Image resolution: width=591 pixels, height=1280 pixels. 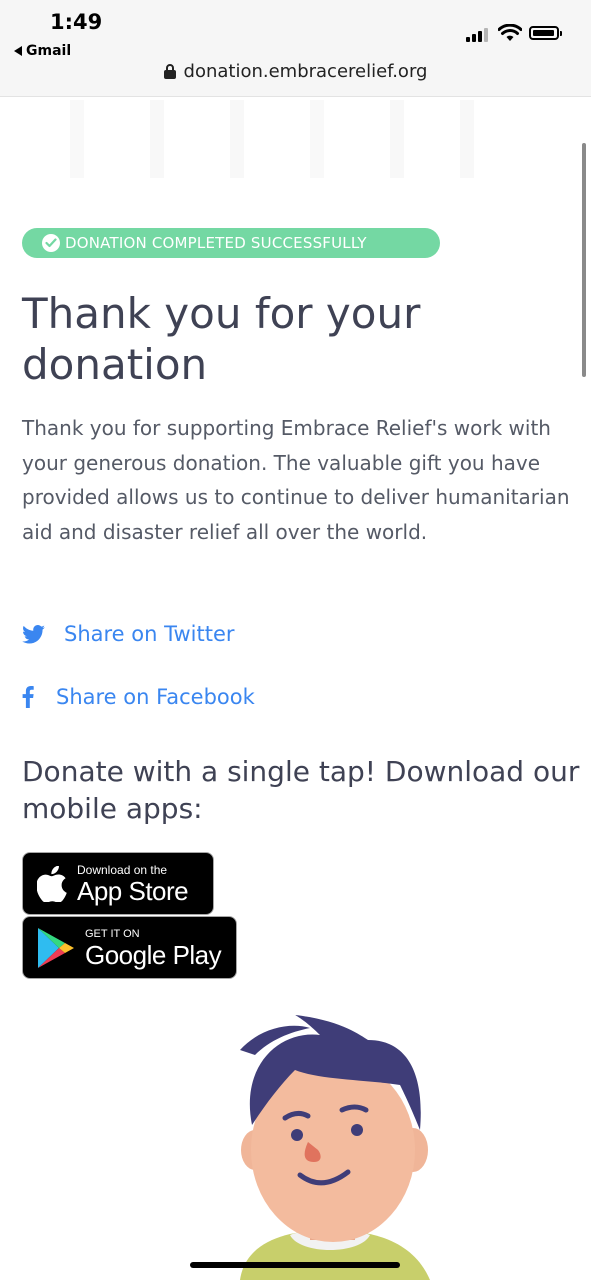 I want to click on boy-illustration, so click(x=335, y=1147).